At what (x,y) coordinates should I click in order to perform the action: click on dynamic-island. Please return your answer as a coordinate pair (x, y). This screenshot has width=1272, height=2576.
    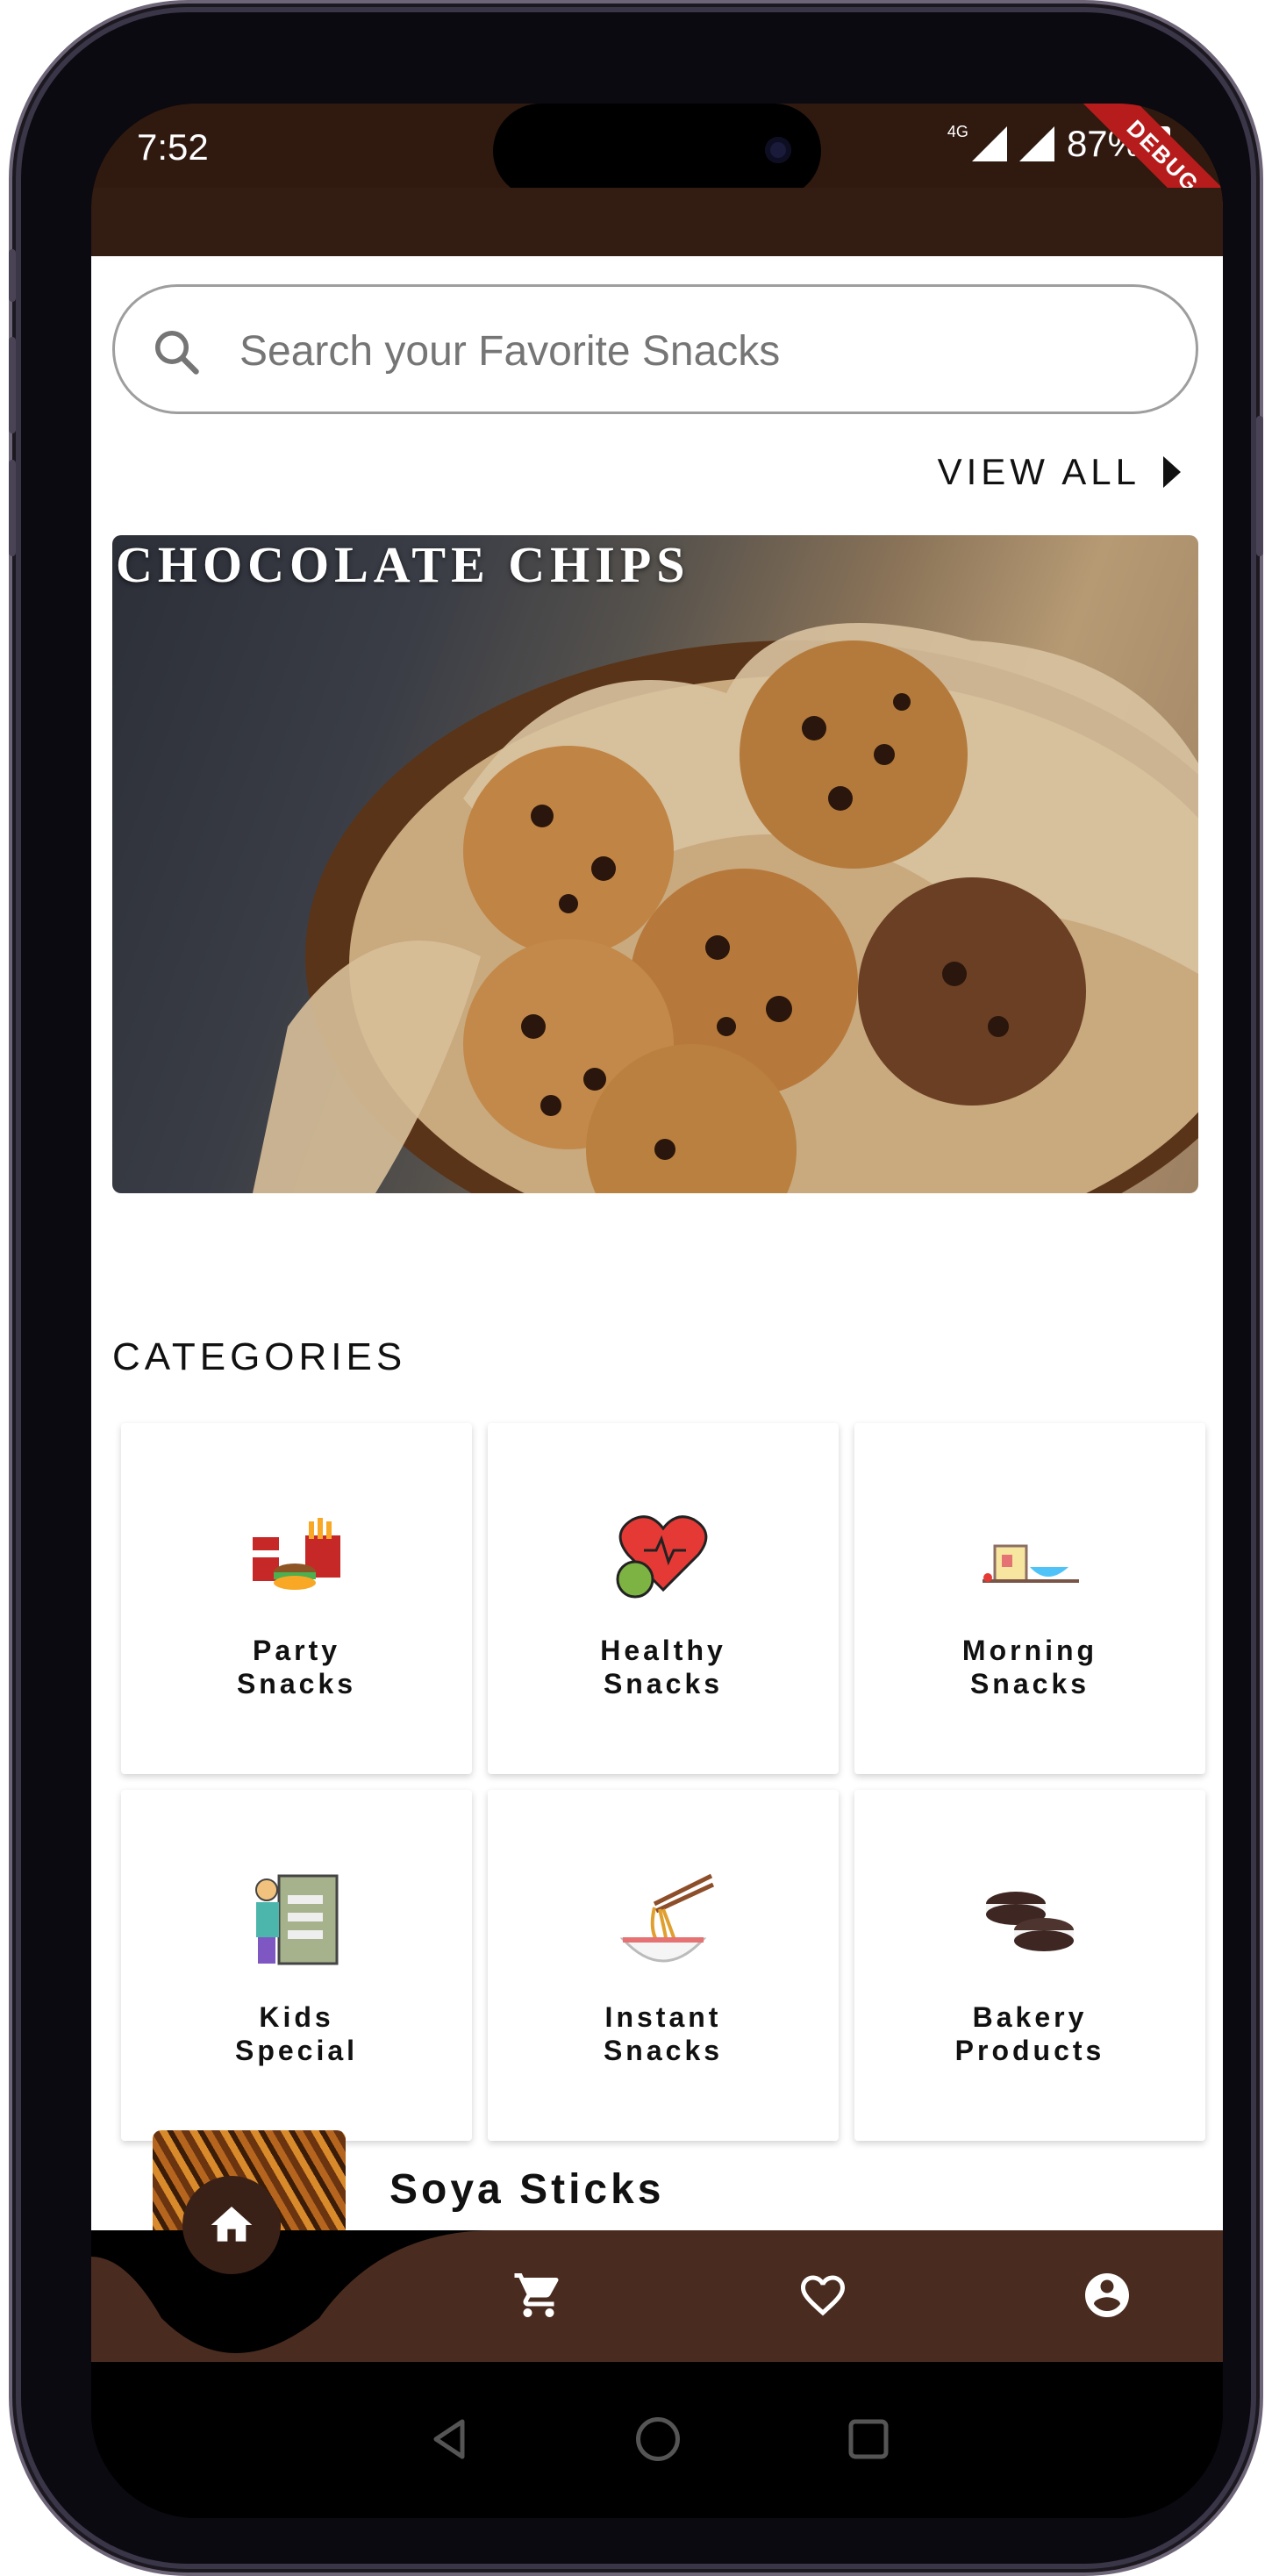
    Looking at the image, I should click on (657, 151).